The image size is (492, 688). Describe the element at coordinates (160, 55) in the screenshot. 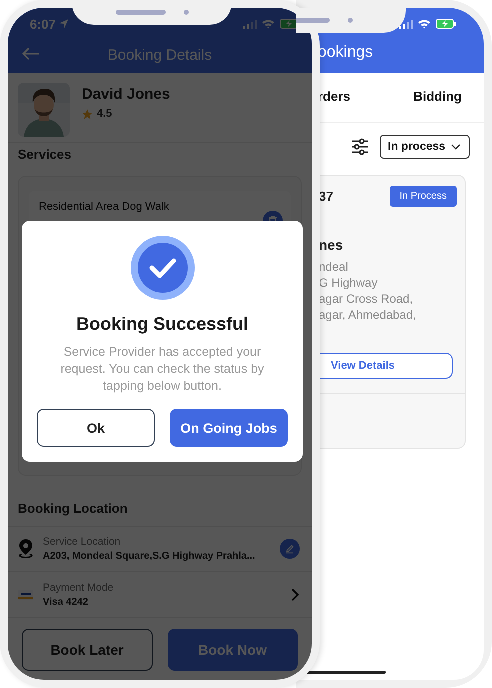

I see `screen-title: Booking Details` at that location.